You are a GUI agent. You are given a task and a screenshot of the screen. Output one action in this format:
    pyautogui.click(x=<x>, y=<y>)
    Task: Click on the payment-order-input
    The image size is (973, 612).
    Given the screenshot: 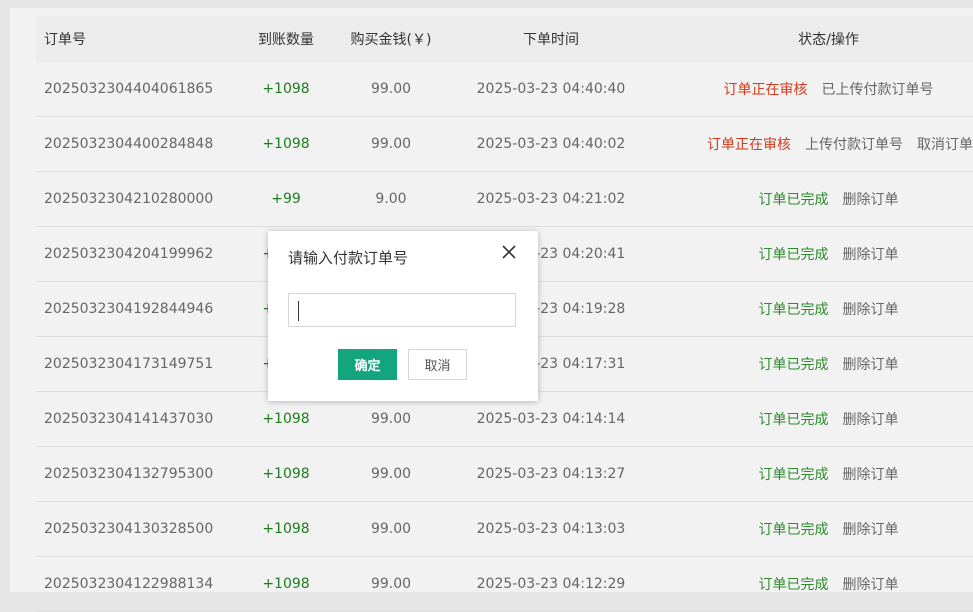 What is the action you would take?
    pyautogui.click(x=402, y=310)
    